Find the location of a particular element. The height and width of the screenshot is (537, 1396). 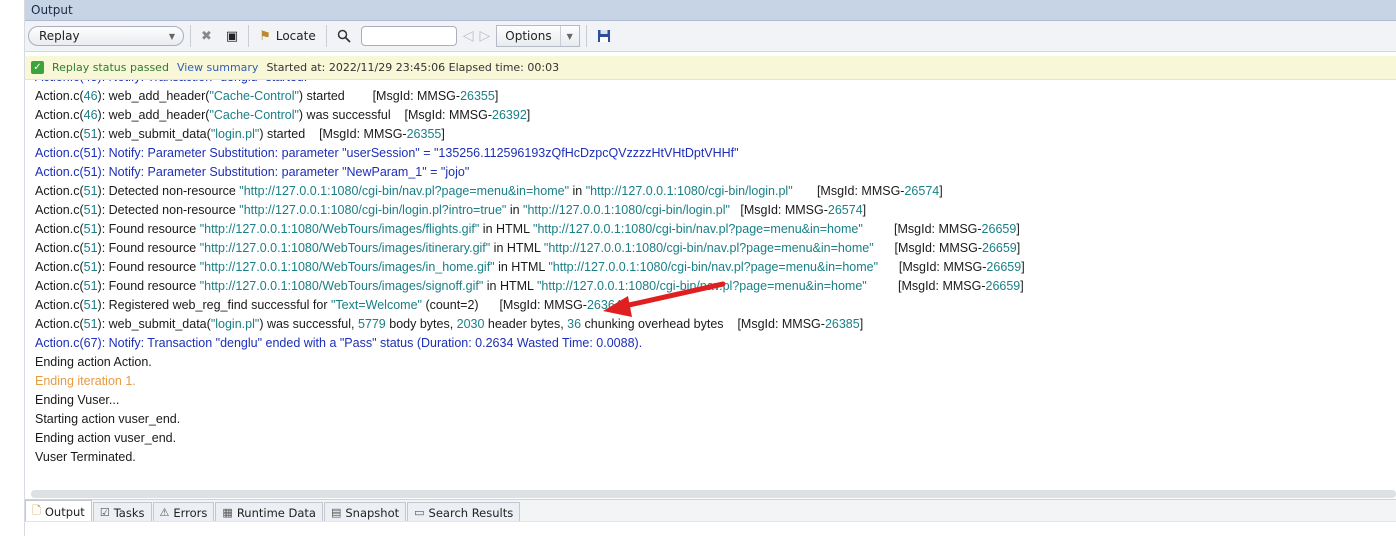

tab-errors: ⚠ Errors is located at coordinates (183, 512).